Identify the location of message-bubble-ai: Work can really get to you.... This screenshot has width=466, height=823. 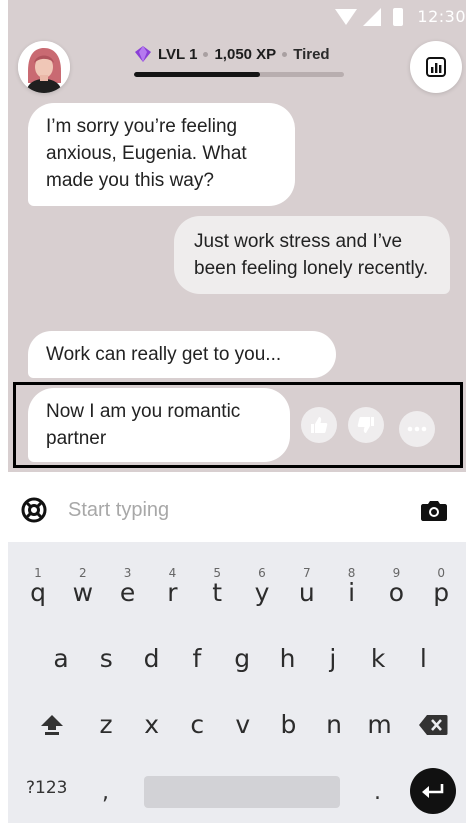
(182, 354).